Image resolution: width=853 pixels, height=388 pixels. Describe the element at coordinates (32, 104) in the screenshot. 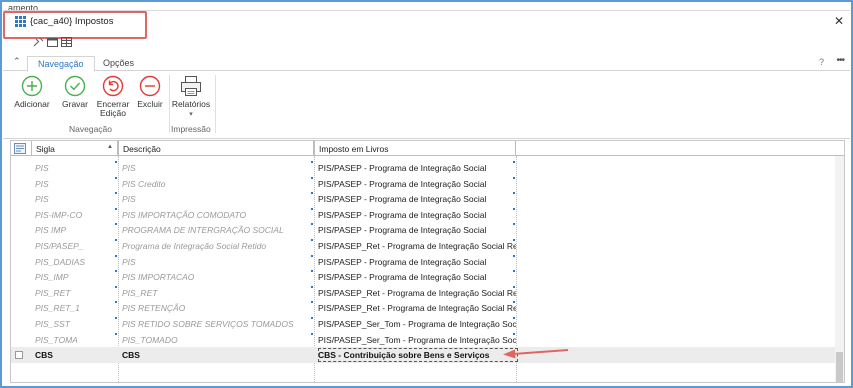

I see `adicionar-label: Adicionar` at that location.